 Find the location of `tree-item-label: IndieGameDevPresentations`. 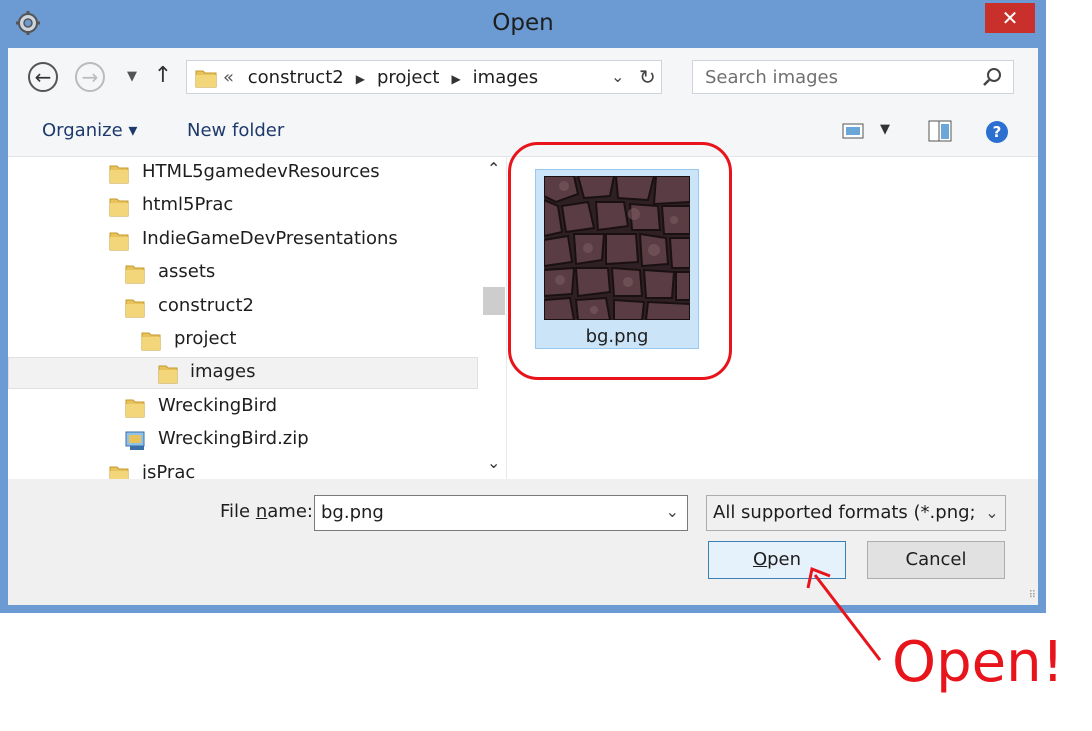

tree-item-label: IndieGameDevPresentations is located at coordinates (270, 238).